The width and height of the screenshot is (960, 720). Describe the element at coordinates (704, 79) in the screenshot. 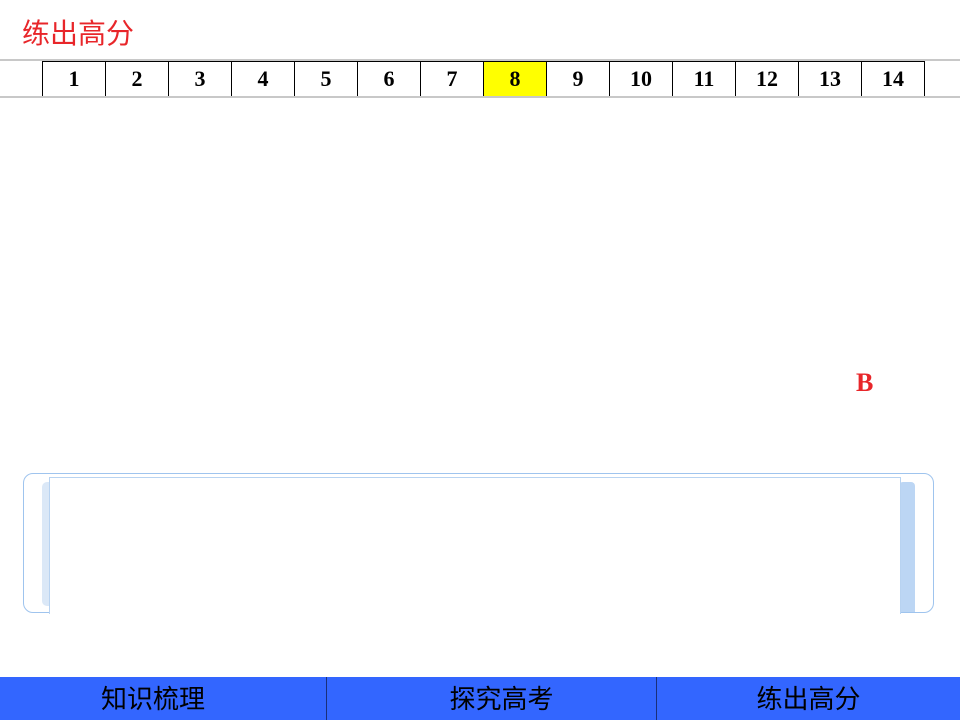

I see `question-number-11: 11` at that location.